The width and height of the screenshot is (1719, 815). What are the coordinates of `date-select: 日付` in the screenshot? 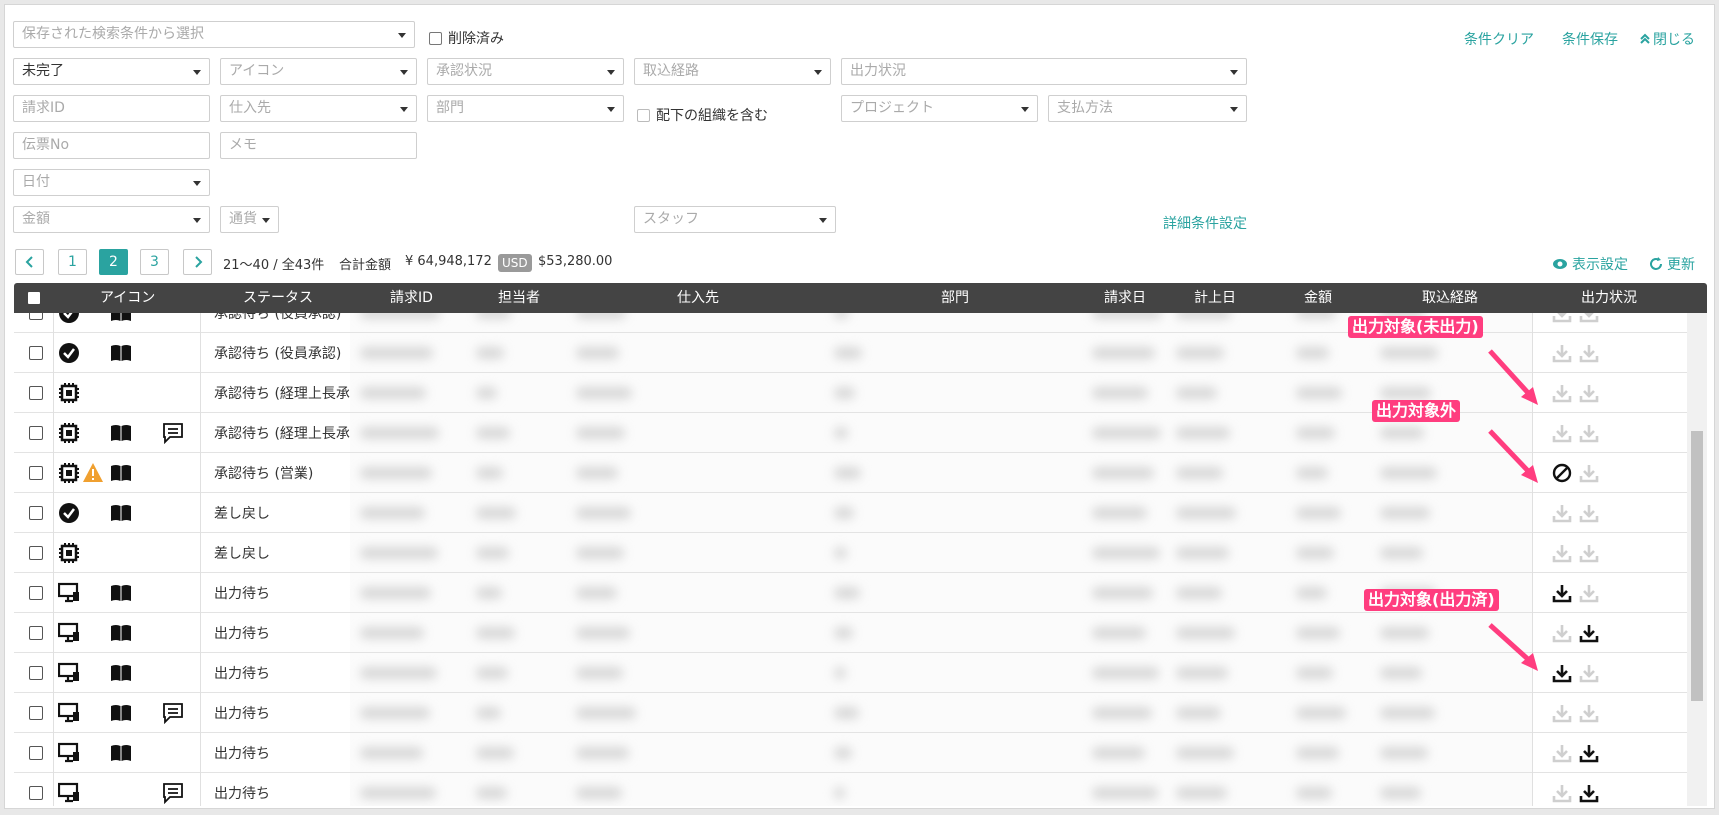 It's located at (111, 182).